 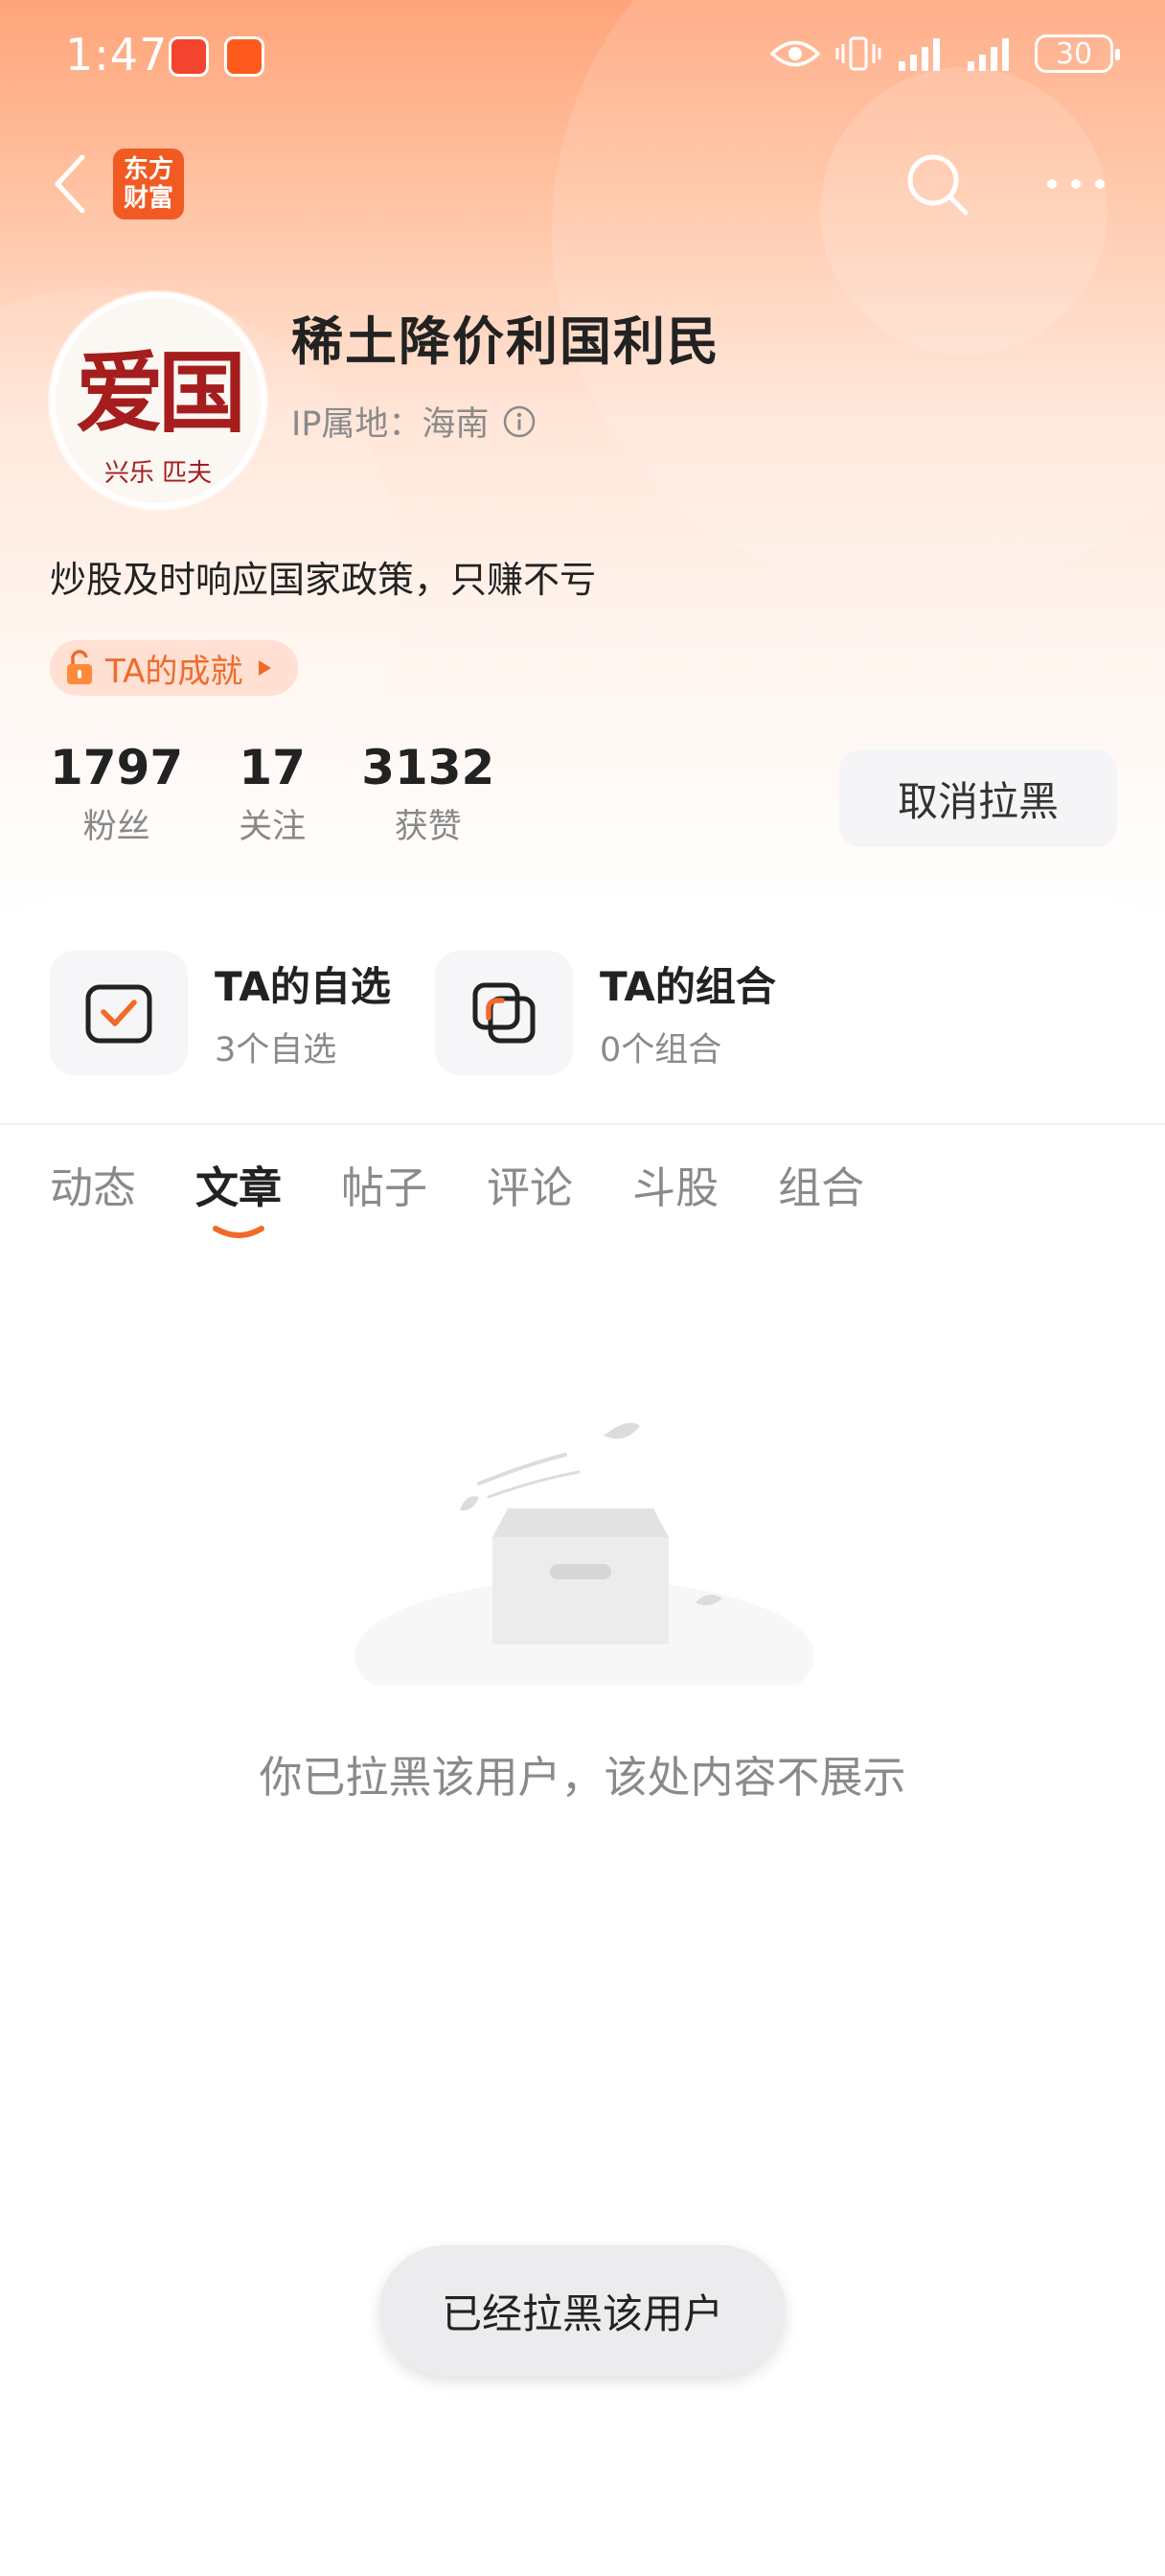 I want to click on tab-activity: 动态, so click(x=93, y=1188).